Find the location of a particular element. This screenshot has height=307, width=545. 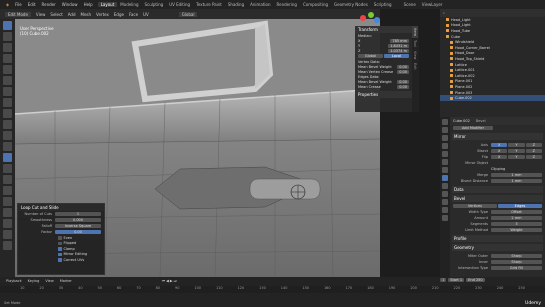

tab-geometry-nodes: Geometry Nodes is located at coordinates (351, 4).